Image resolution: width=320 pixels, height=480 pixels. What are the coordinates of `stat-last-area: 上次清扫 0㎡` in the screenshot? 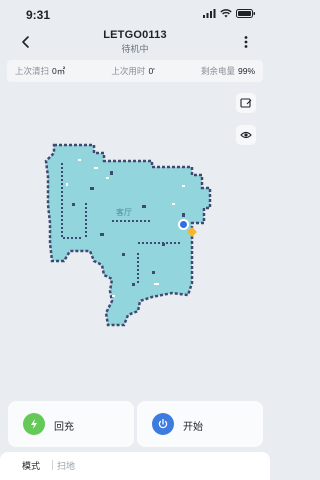 It's located at (40, 71).